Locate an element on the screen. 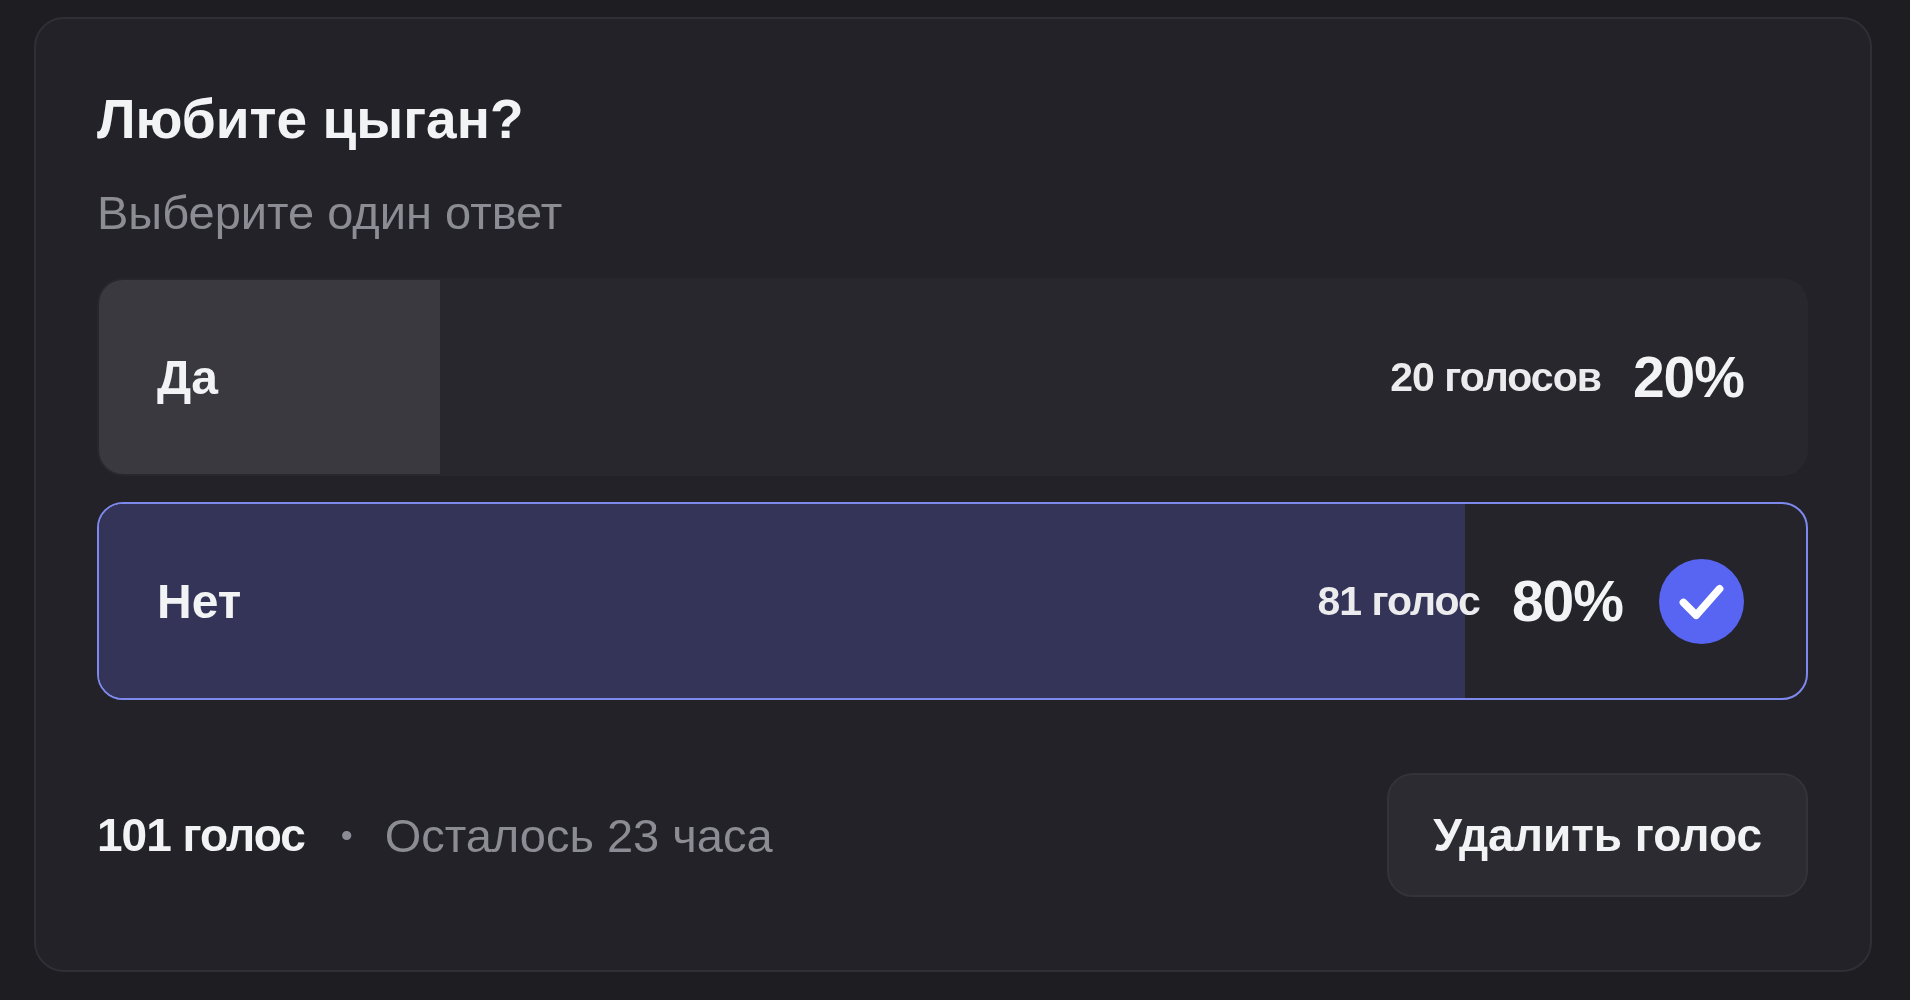 The width and height of the screenshot is (1910, 1000). time-left: Осталось 23 часа is located at coordinates (578, 835).